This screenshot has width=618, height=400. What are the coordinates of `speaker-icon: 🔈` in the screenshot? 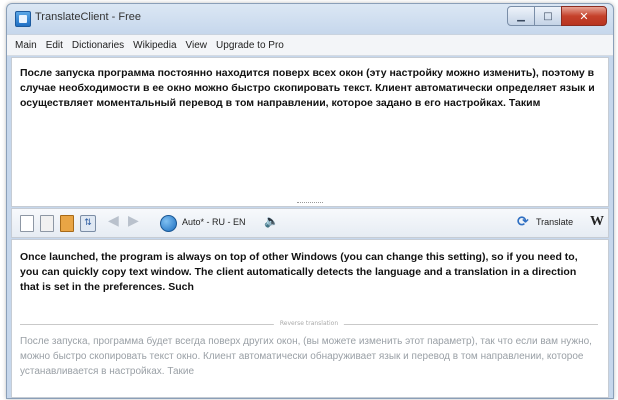 It's located at (271, 223).